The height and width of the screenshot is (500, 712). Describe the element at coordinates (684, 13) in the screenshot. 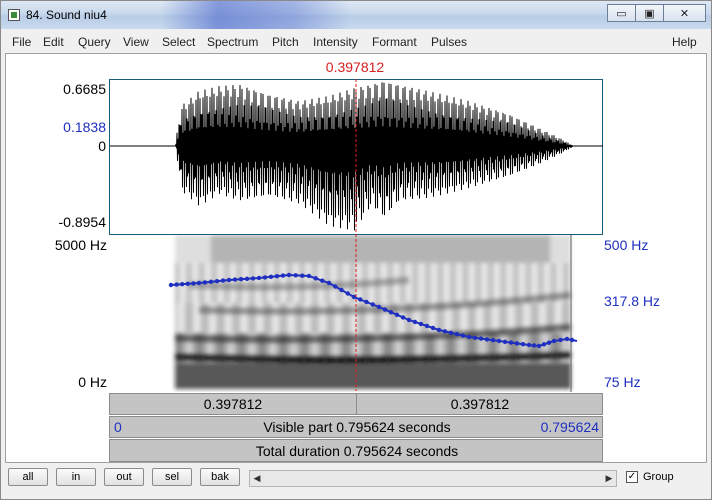

I see `close-icon: ✕` at that location.